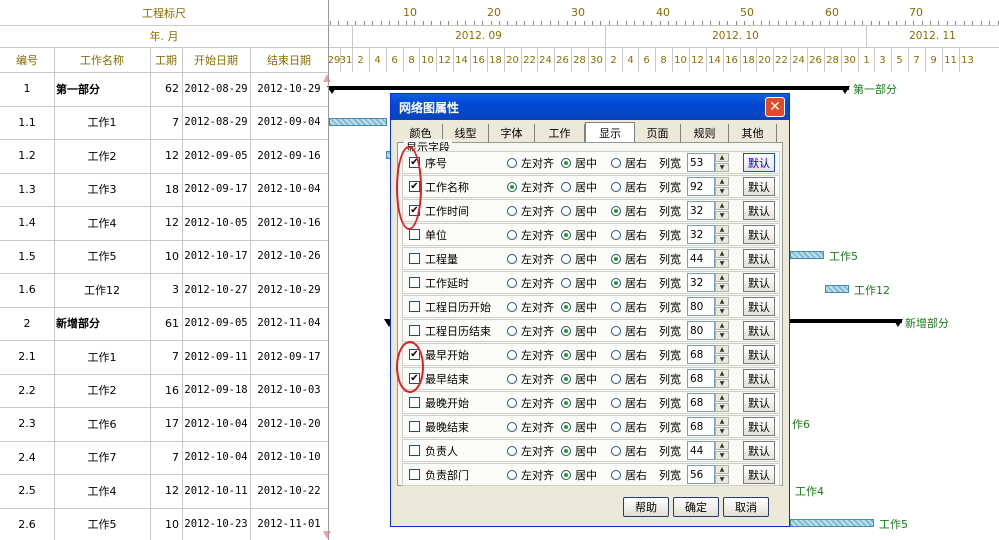 The height and width of the screenshot is (540, 999). I want to click on table-cell-name: 工作2, so click(102, 156).